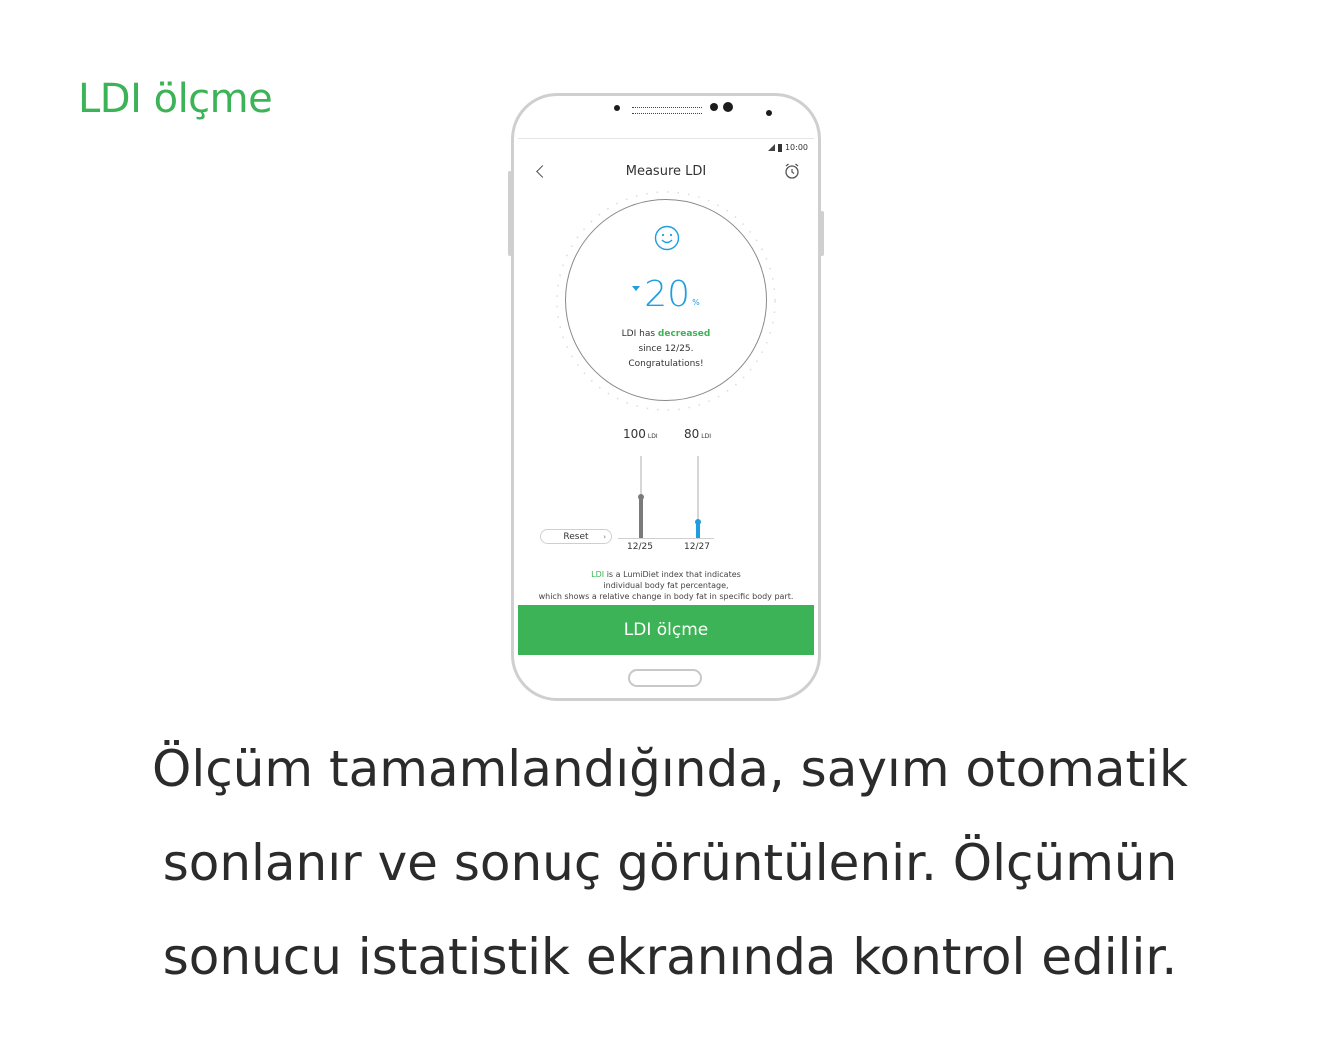  Describe the element at coordinates (666, 364) in the screenshot. I see `result-message-line3: Congratulations!` at that location.